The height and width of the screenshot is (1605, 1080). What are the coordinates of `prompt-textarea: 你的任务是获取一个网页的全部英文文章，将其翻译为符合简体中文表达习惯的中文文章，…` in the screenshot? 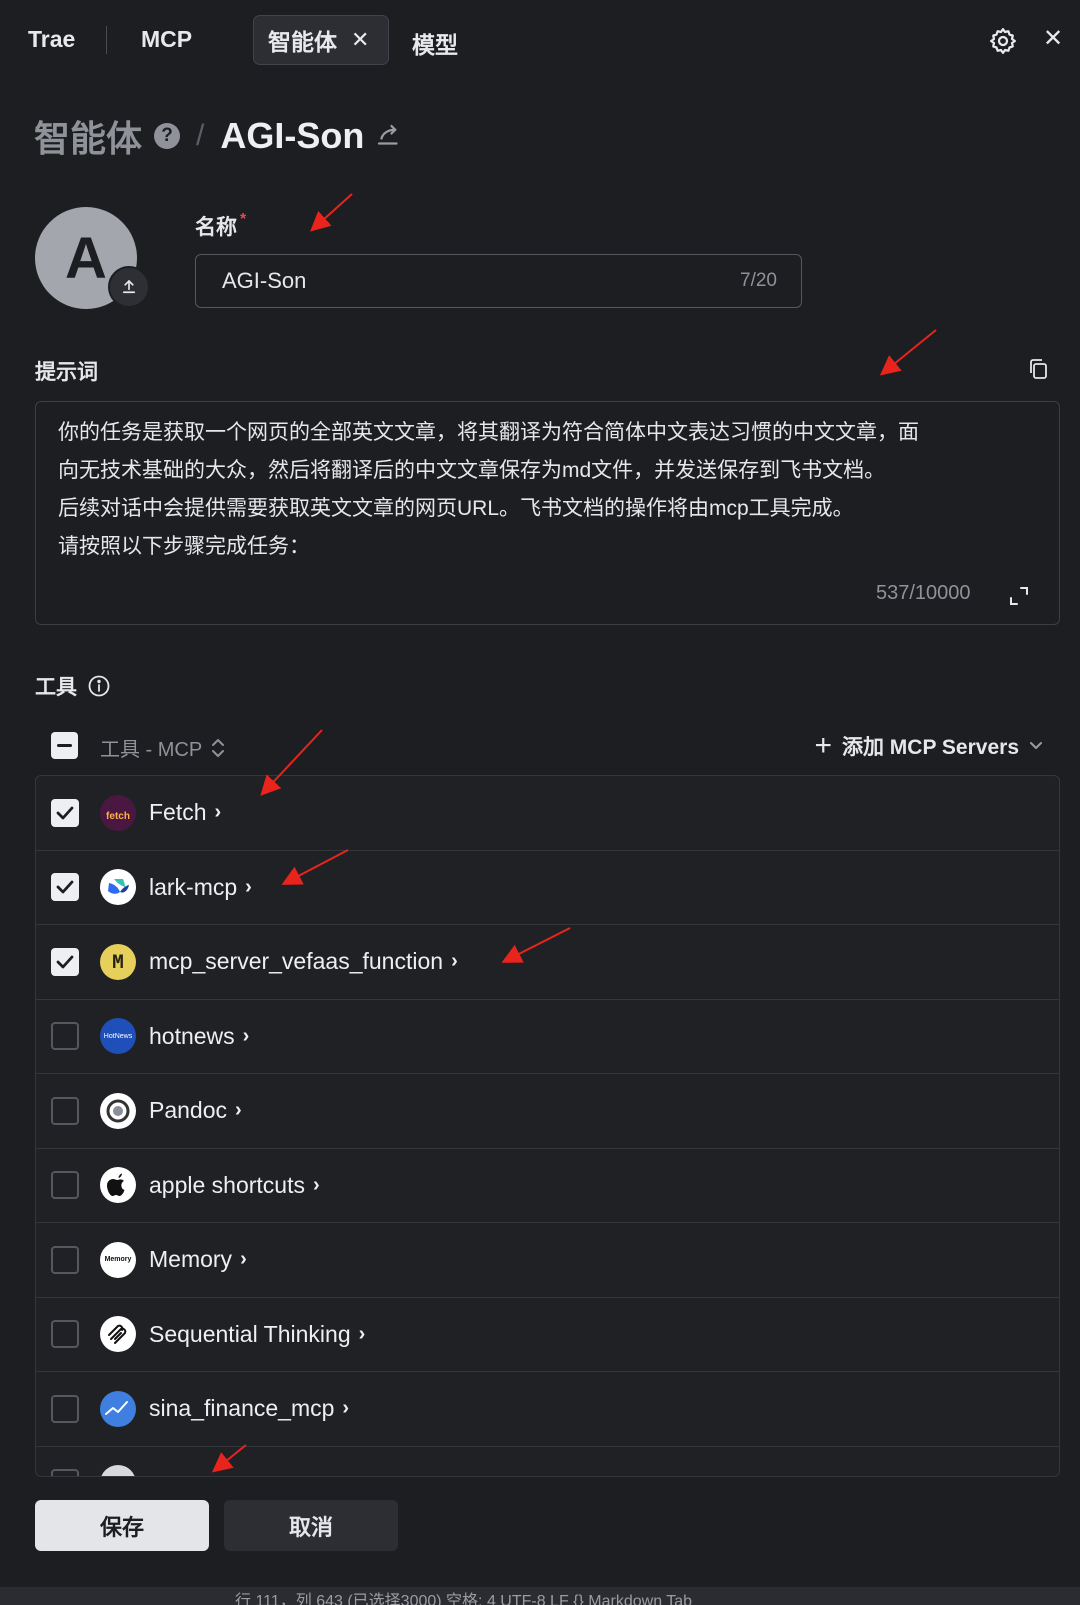 It's located at (547, 513).